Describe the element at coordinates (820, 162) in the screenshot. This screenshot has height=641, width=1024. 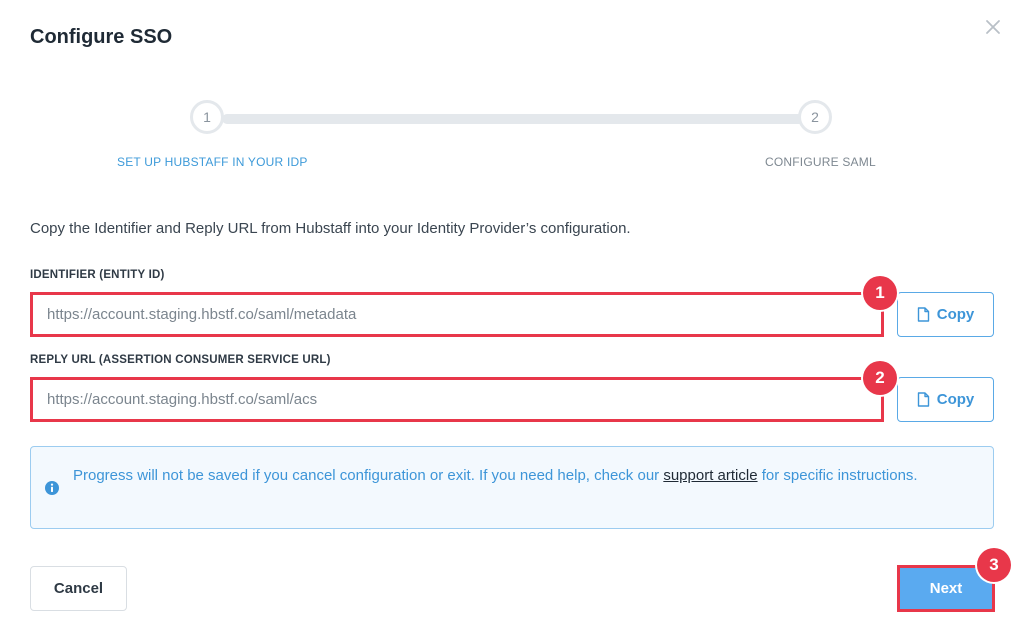
I see `step-2-label: CONFIGURE SAML` at that location.